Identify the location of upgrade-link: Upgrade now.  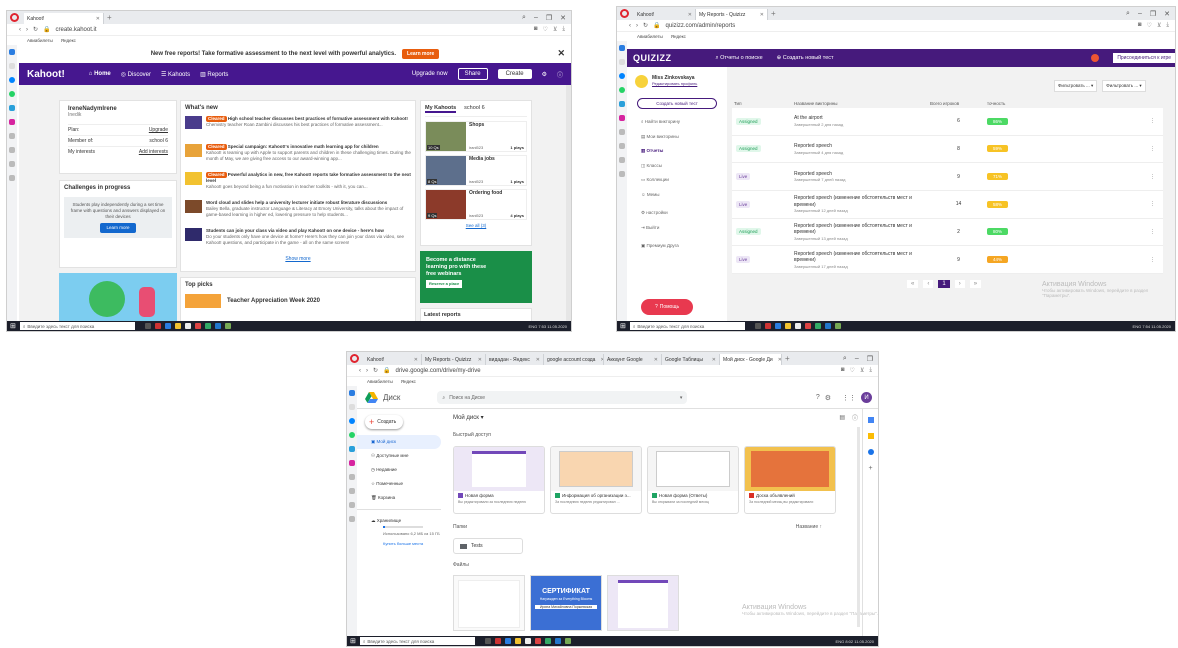
(430, 74).